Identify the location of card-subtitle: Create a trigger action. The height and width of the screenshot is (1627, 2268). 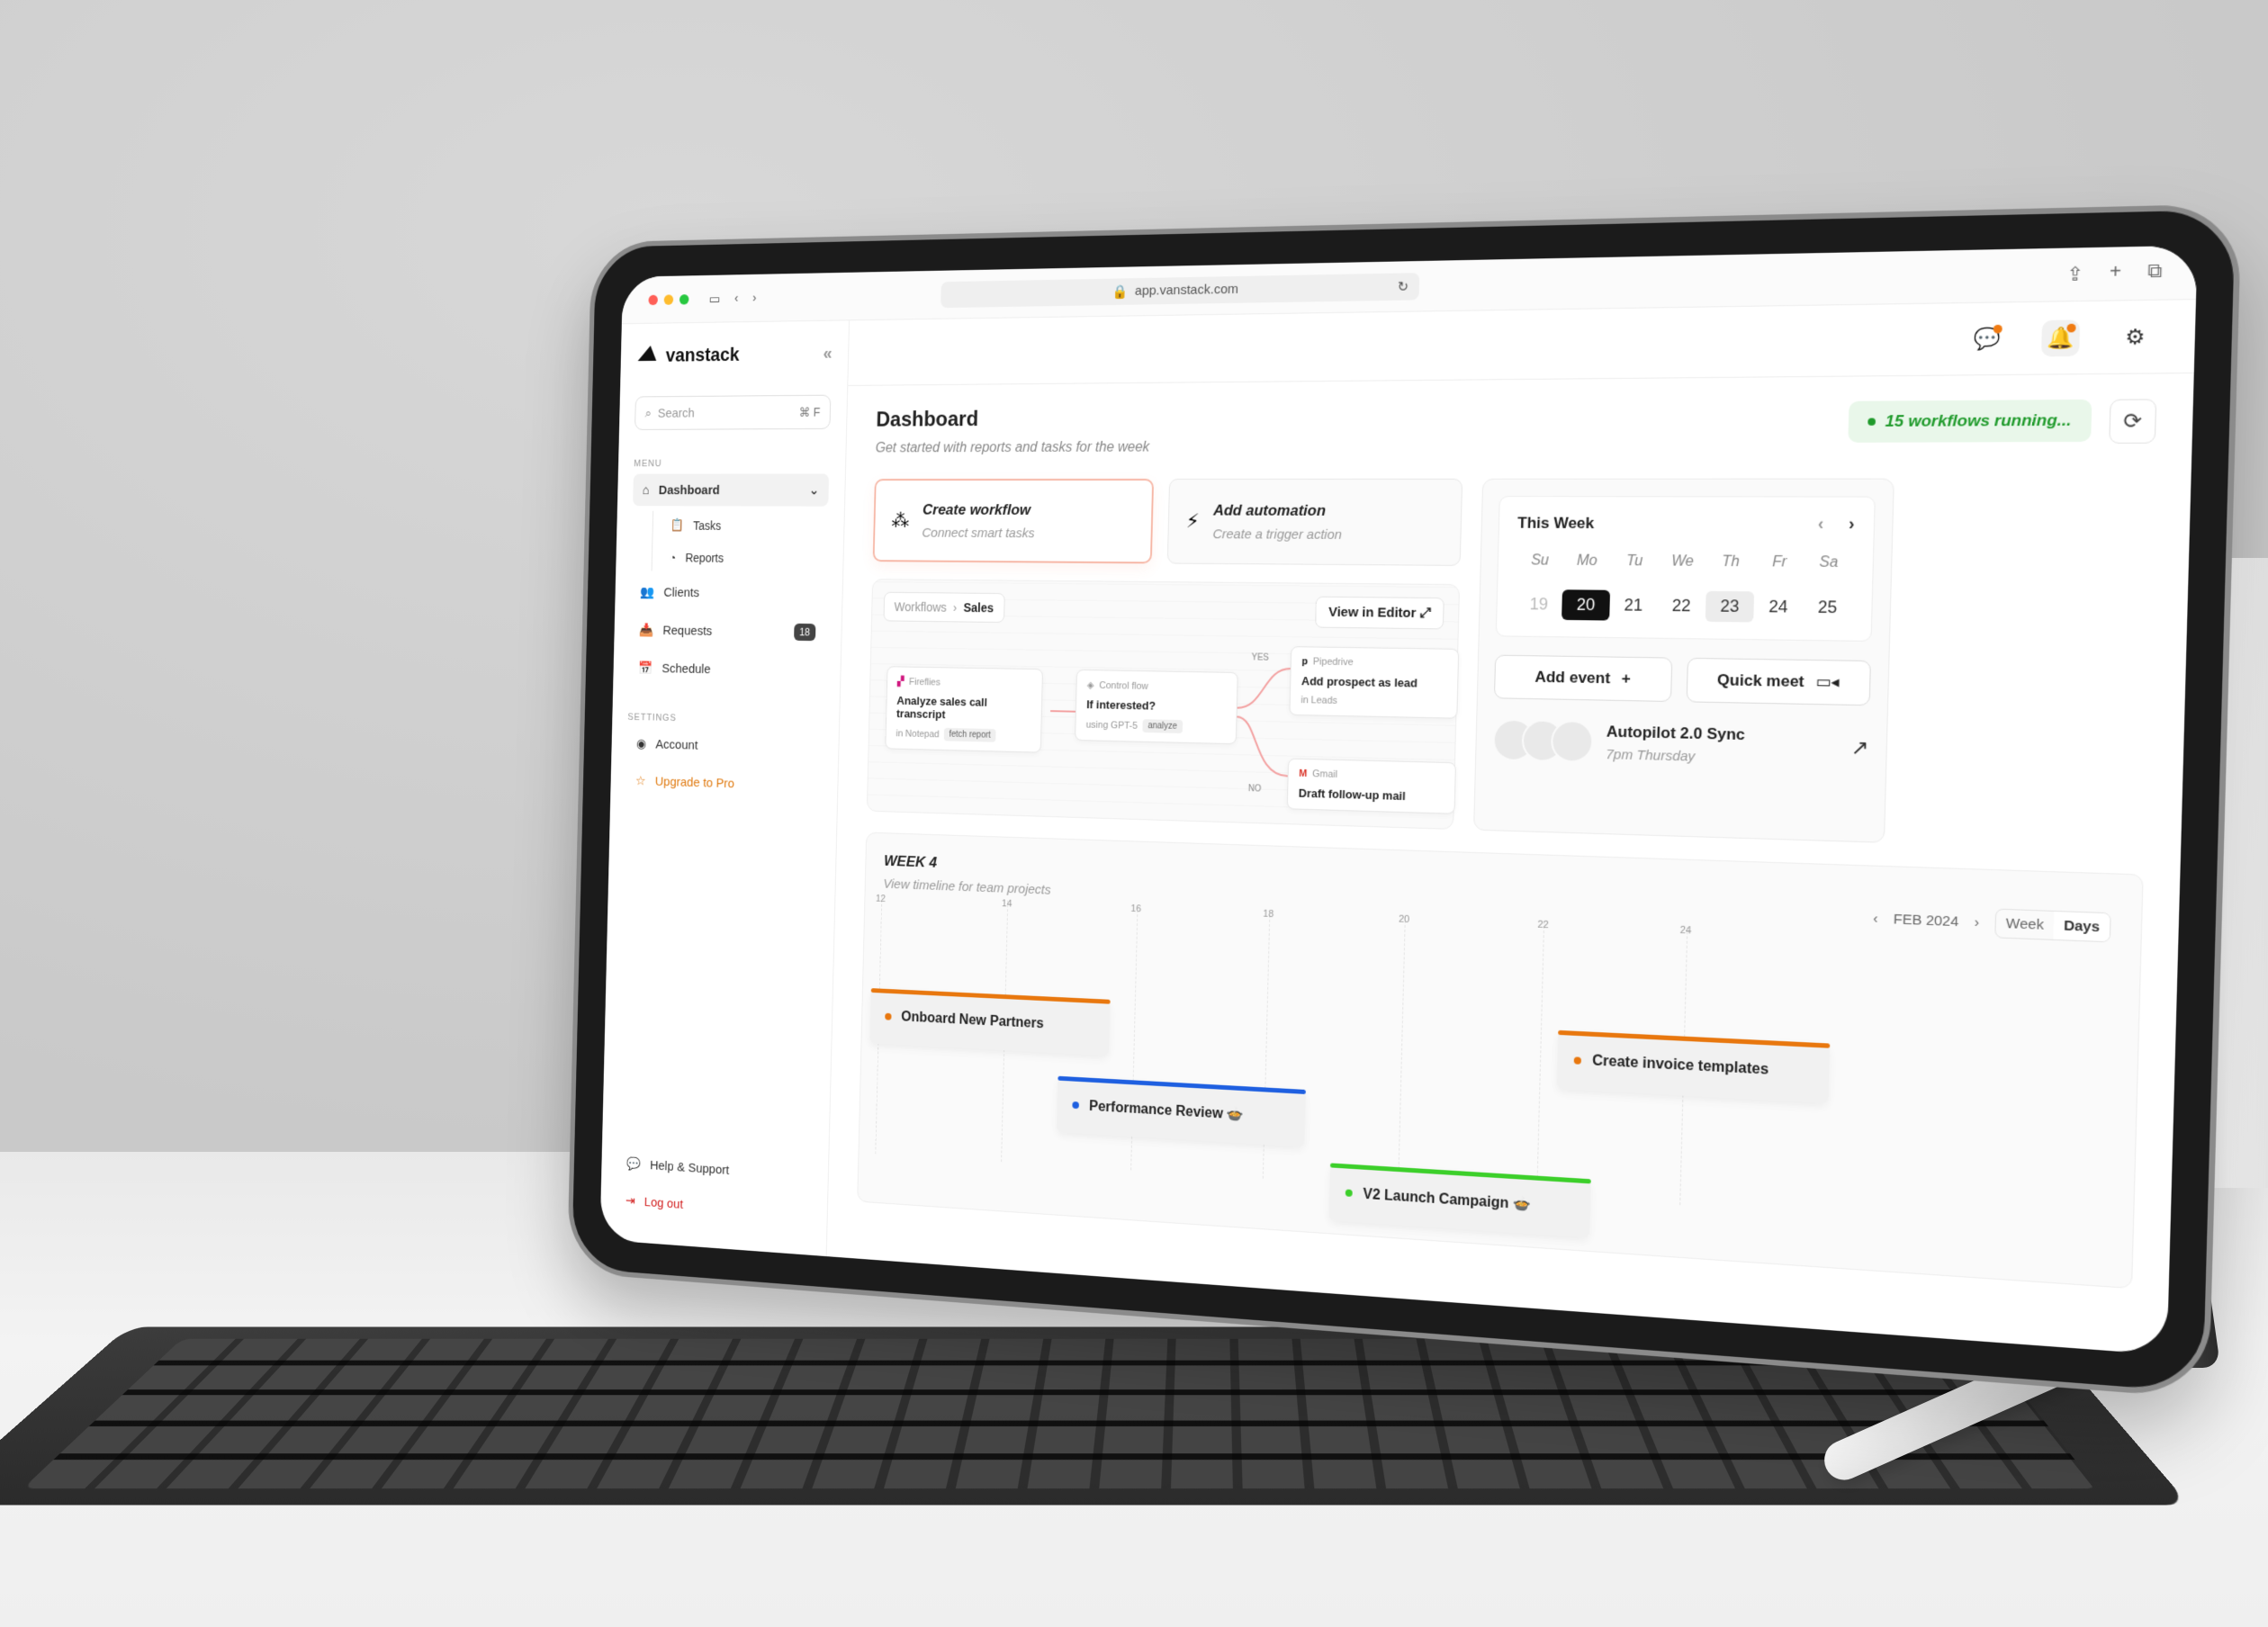
(1278, 534).